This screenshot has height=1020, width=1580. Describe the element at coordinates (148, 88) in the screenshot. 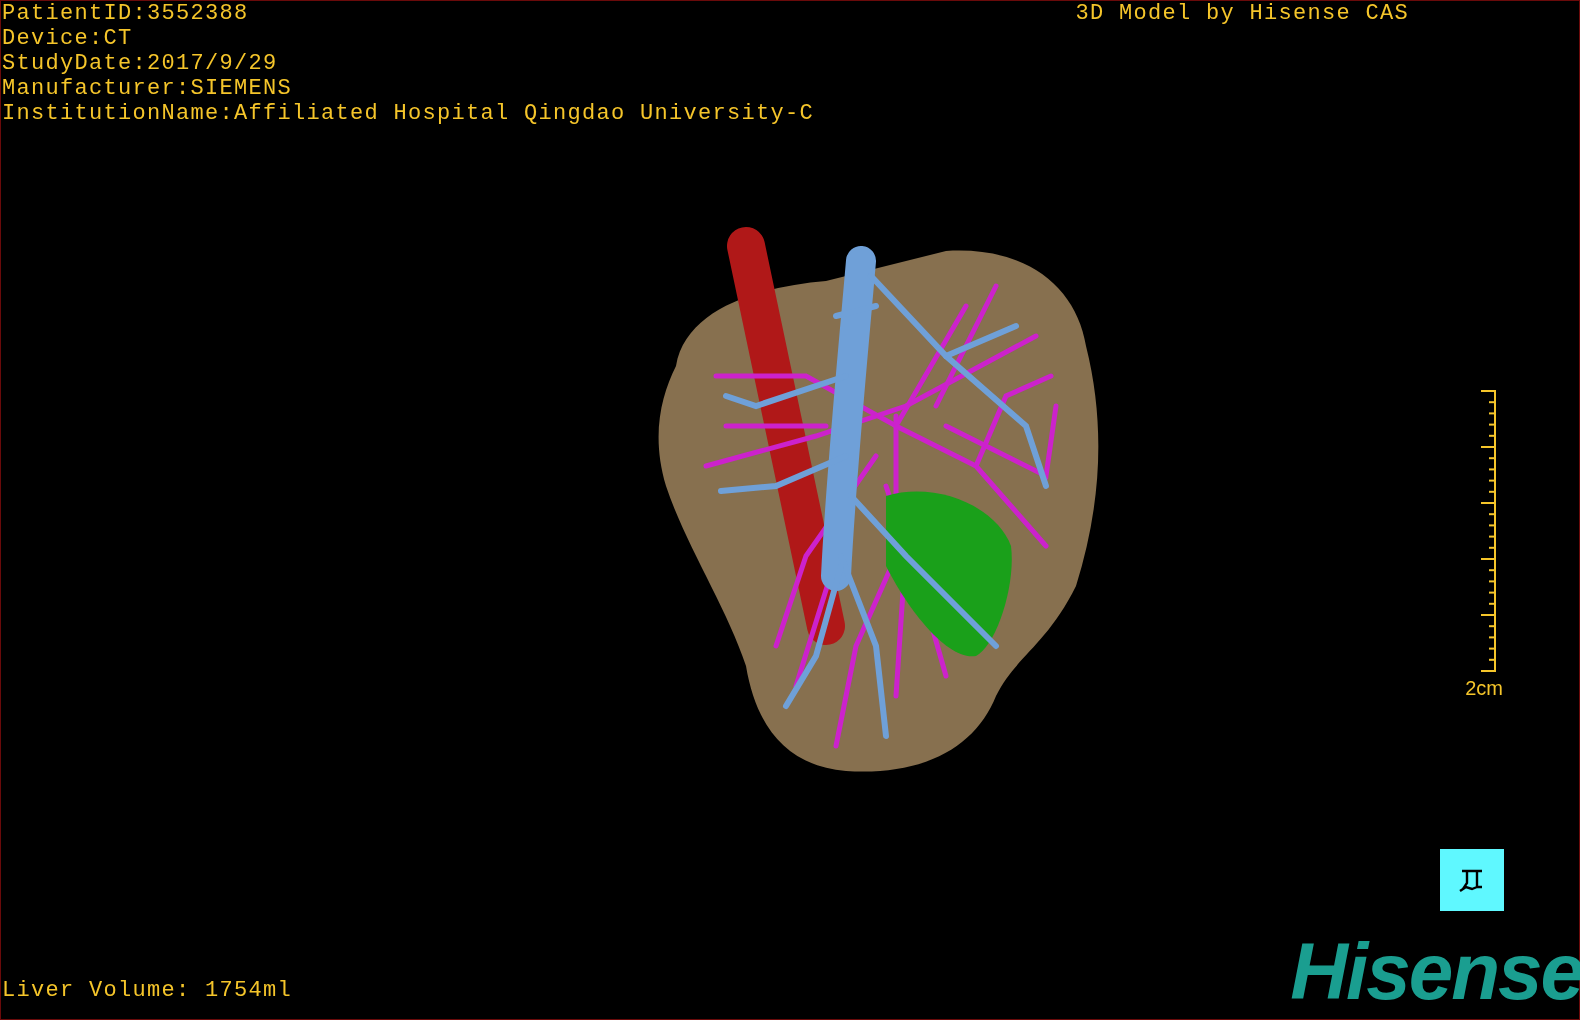

I see `study-info-text: Manufacturer:SIEMENS` at that location.